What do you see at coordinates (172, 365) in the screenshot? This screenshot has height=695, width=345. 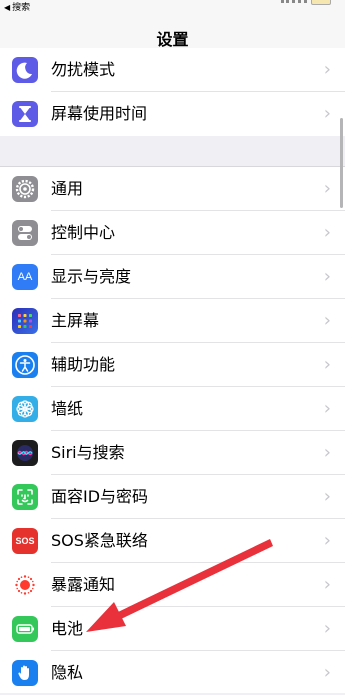 I see `settings-row-accessibility: 辅助功能 ›` at bounding box center [172, 365].